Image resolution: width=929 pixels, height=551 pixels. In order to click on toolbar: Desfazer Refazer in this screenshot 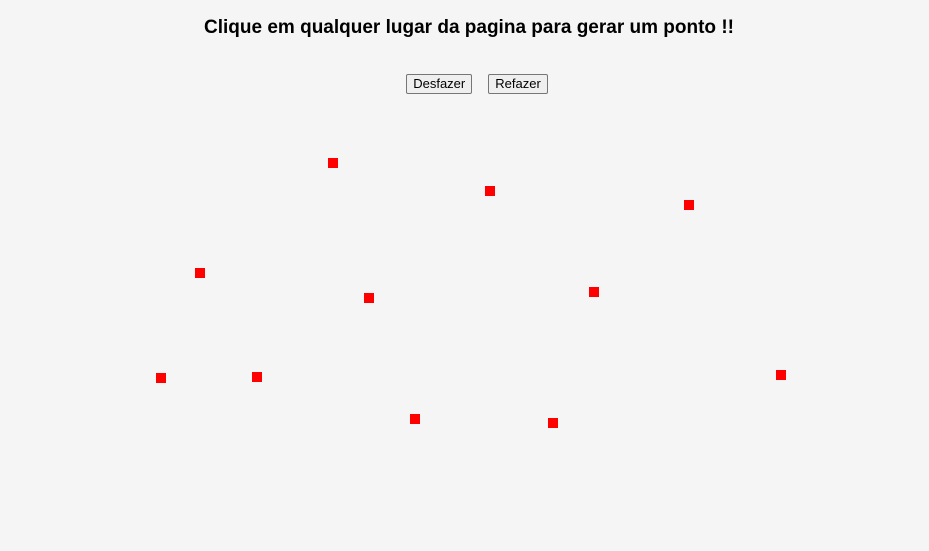, I will do `click(464, 84)`.